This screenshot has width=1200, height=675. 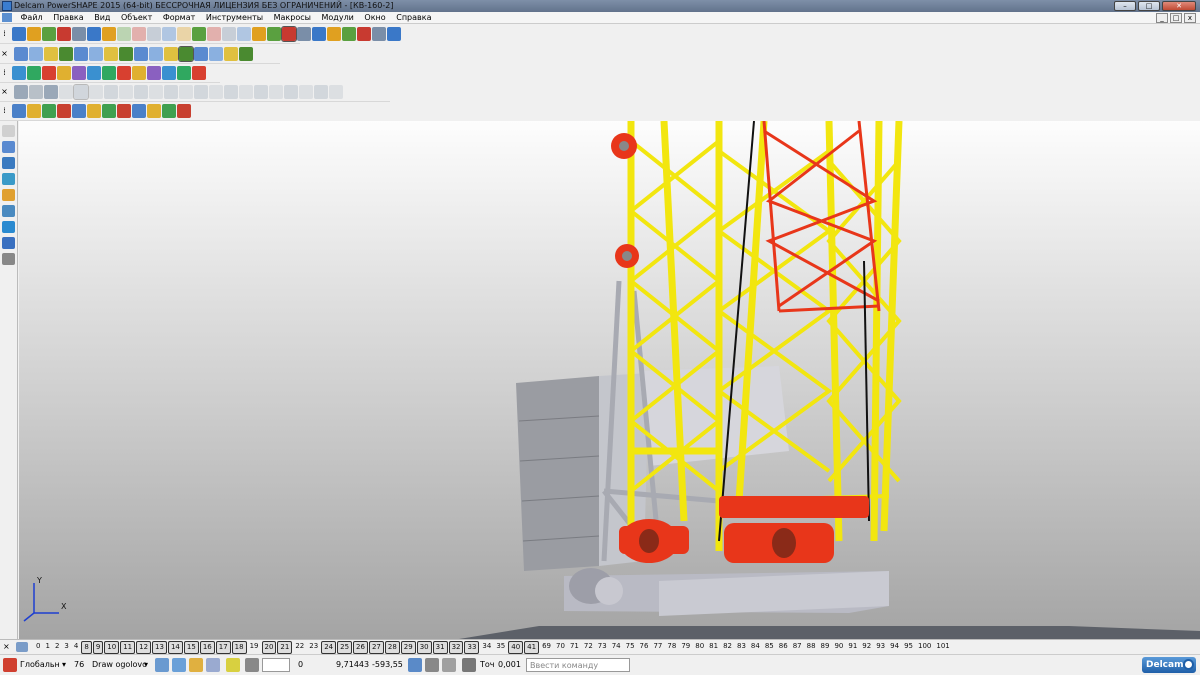 I want to click on tool-icon, so click(x=379, y=34).